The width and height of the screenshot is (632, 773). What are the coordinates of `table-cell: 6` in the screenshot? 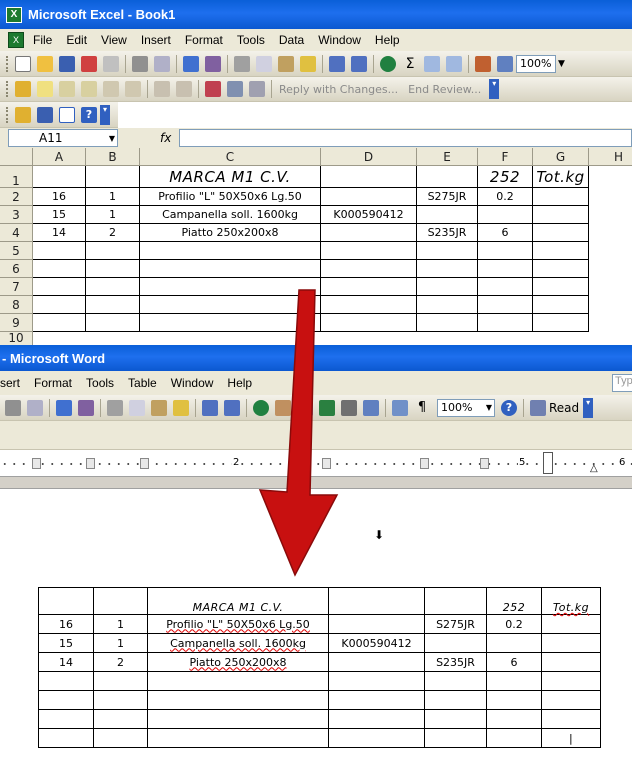 It's located at (514, 662).